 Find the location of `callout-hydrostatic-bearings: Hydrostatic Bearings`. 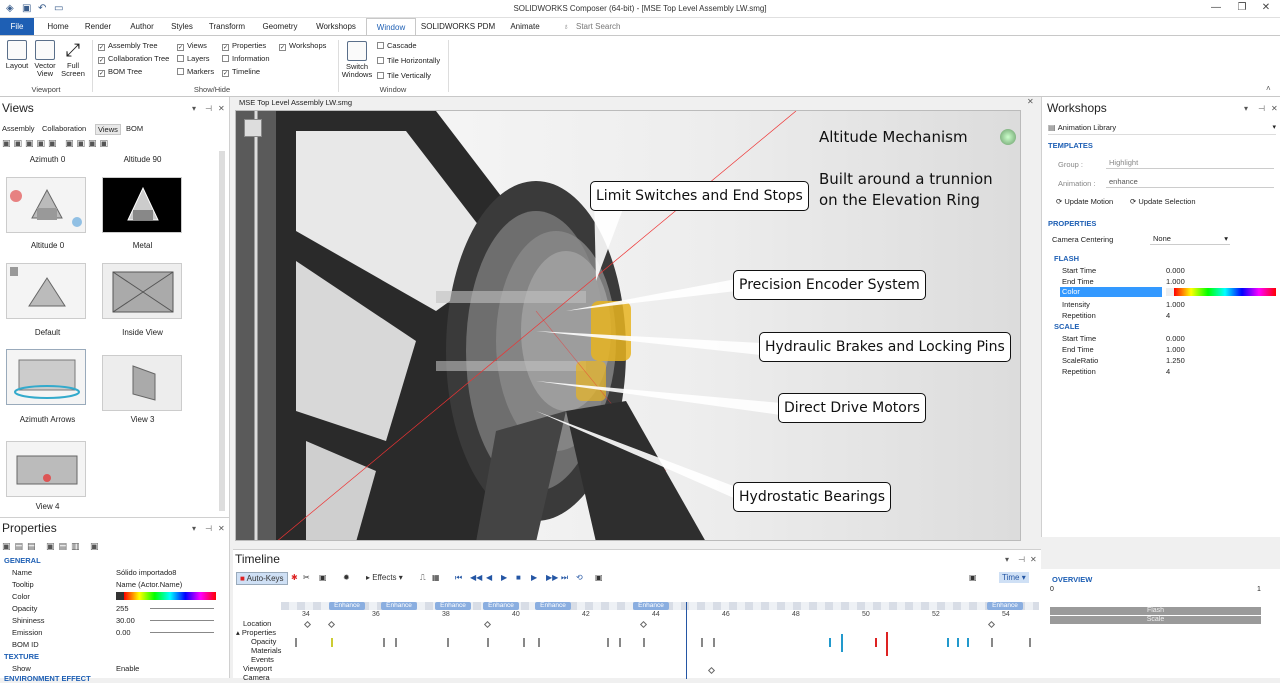

callout-hydrostatic-bearings: Hydrostatic Bearings is located at coordinates (812, 497).